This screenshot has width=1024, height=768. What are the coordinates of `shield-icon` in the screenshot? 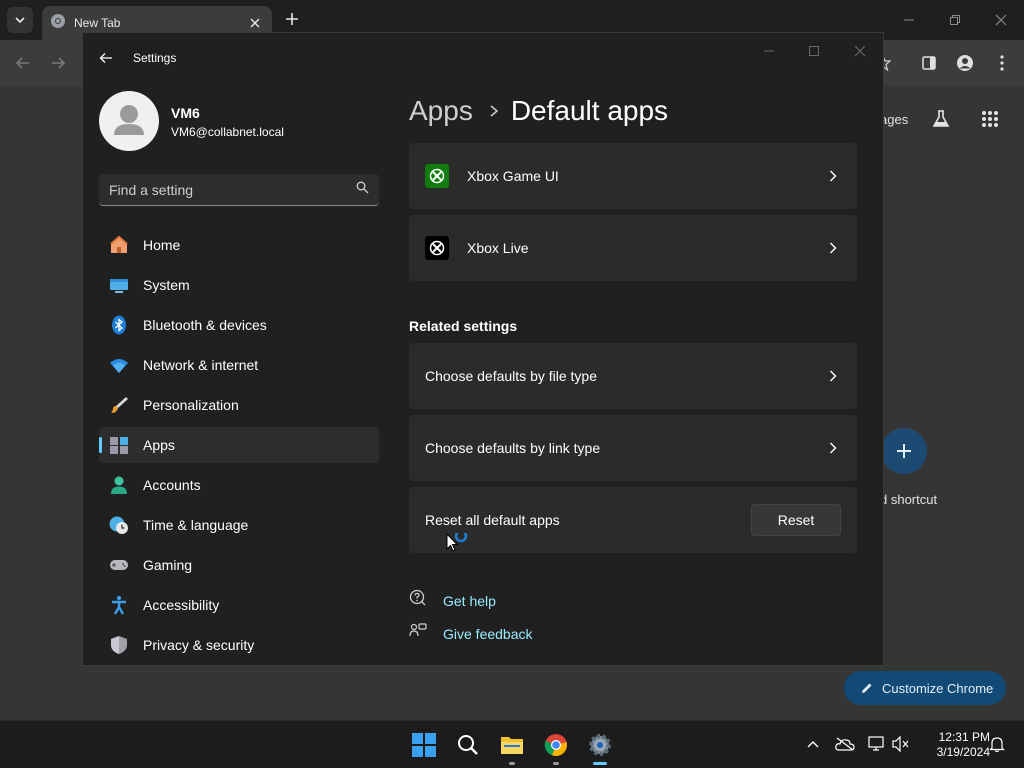 It's located at (119, 645).